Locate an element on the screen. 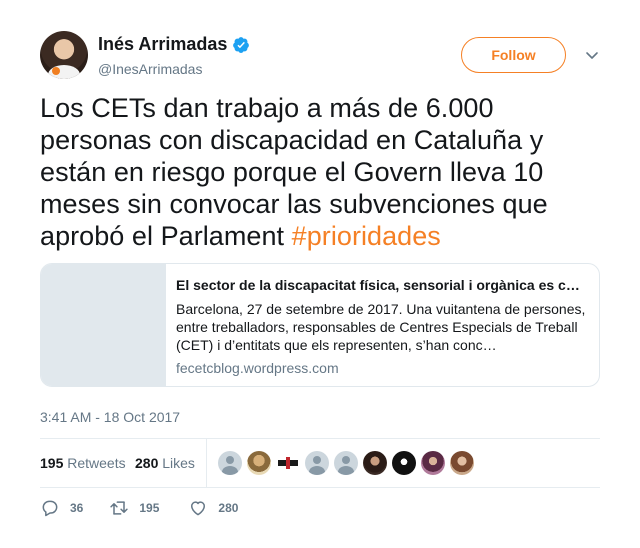  tweet-header: Inés Arrimadas @InesArrimadas Follow is located at coordinates (320, 55).